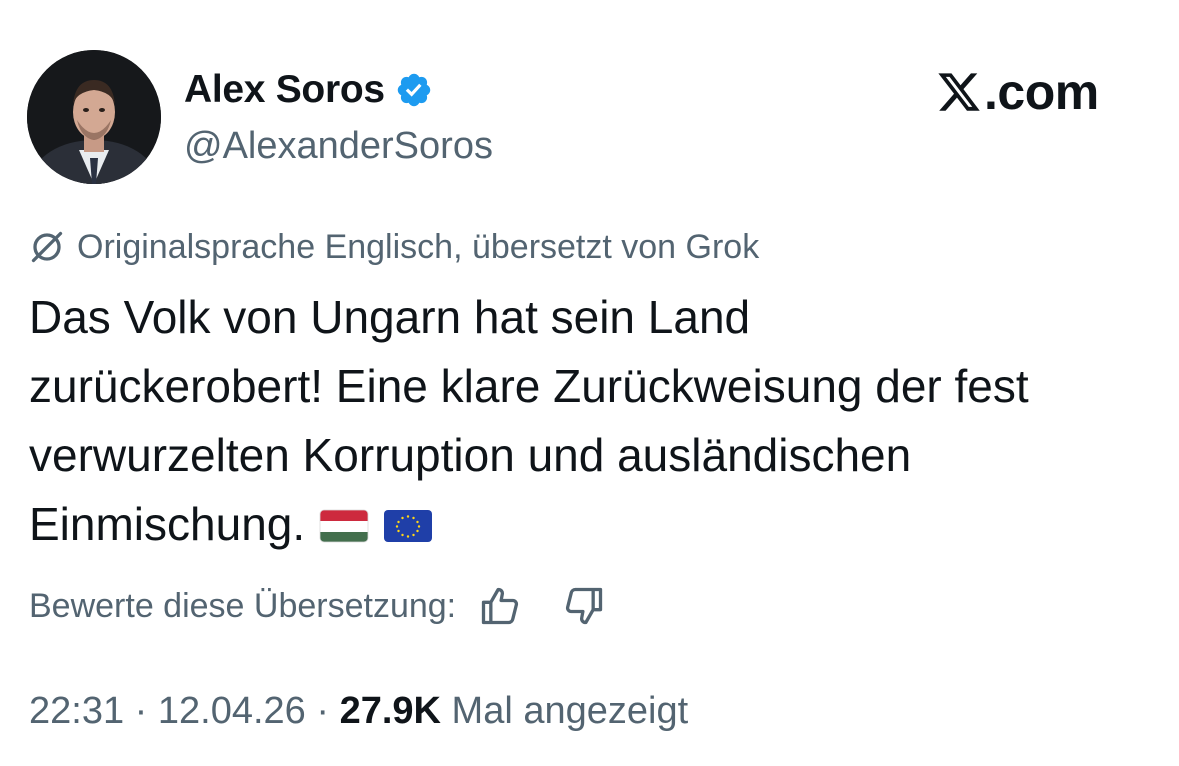 The width and height of the screenshot is (1179, 766). I want to click on rate-translation-label: Bewerte diese Übersetzung:, so click(243, 606).